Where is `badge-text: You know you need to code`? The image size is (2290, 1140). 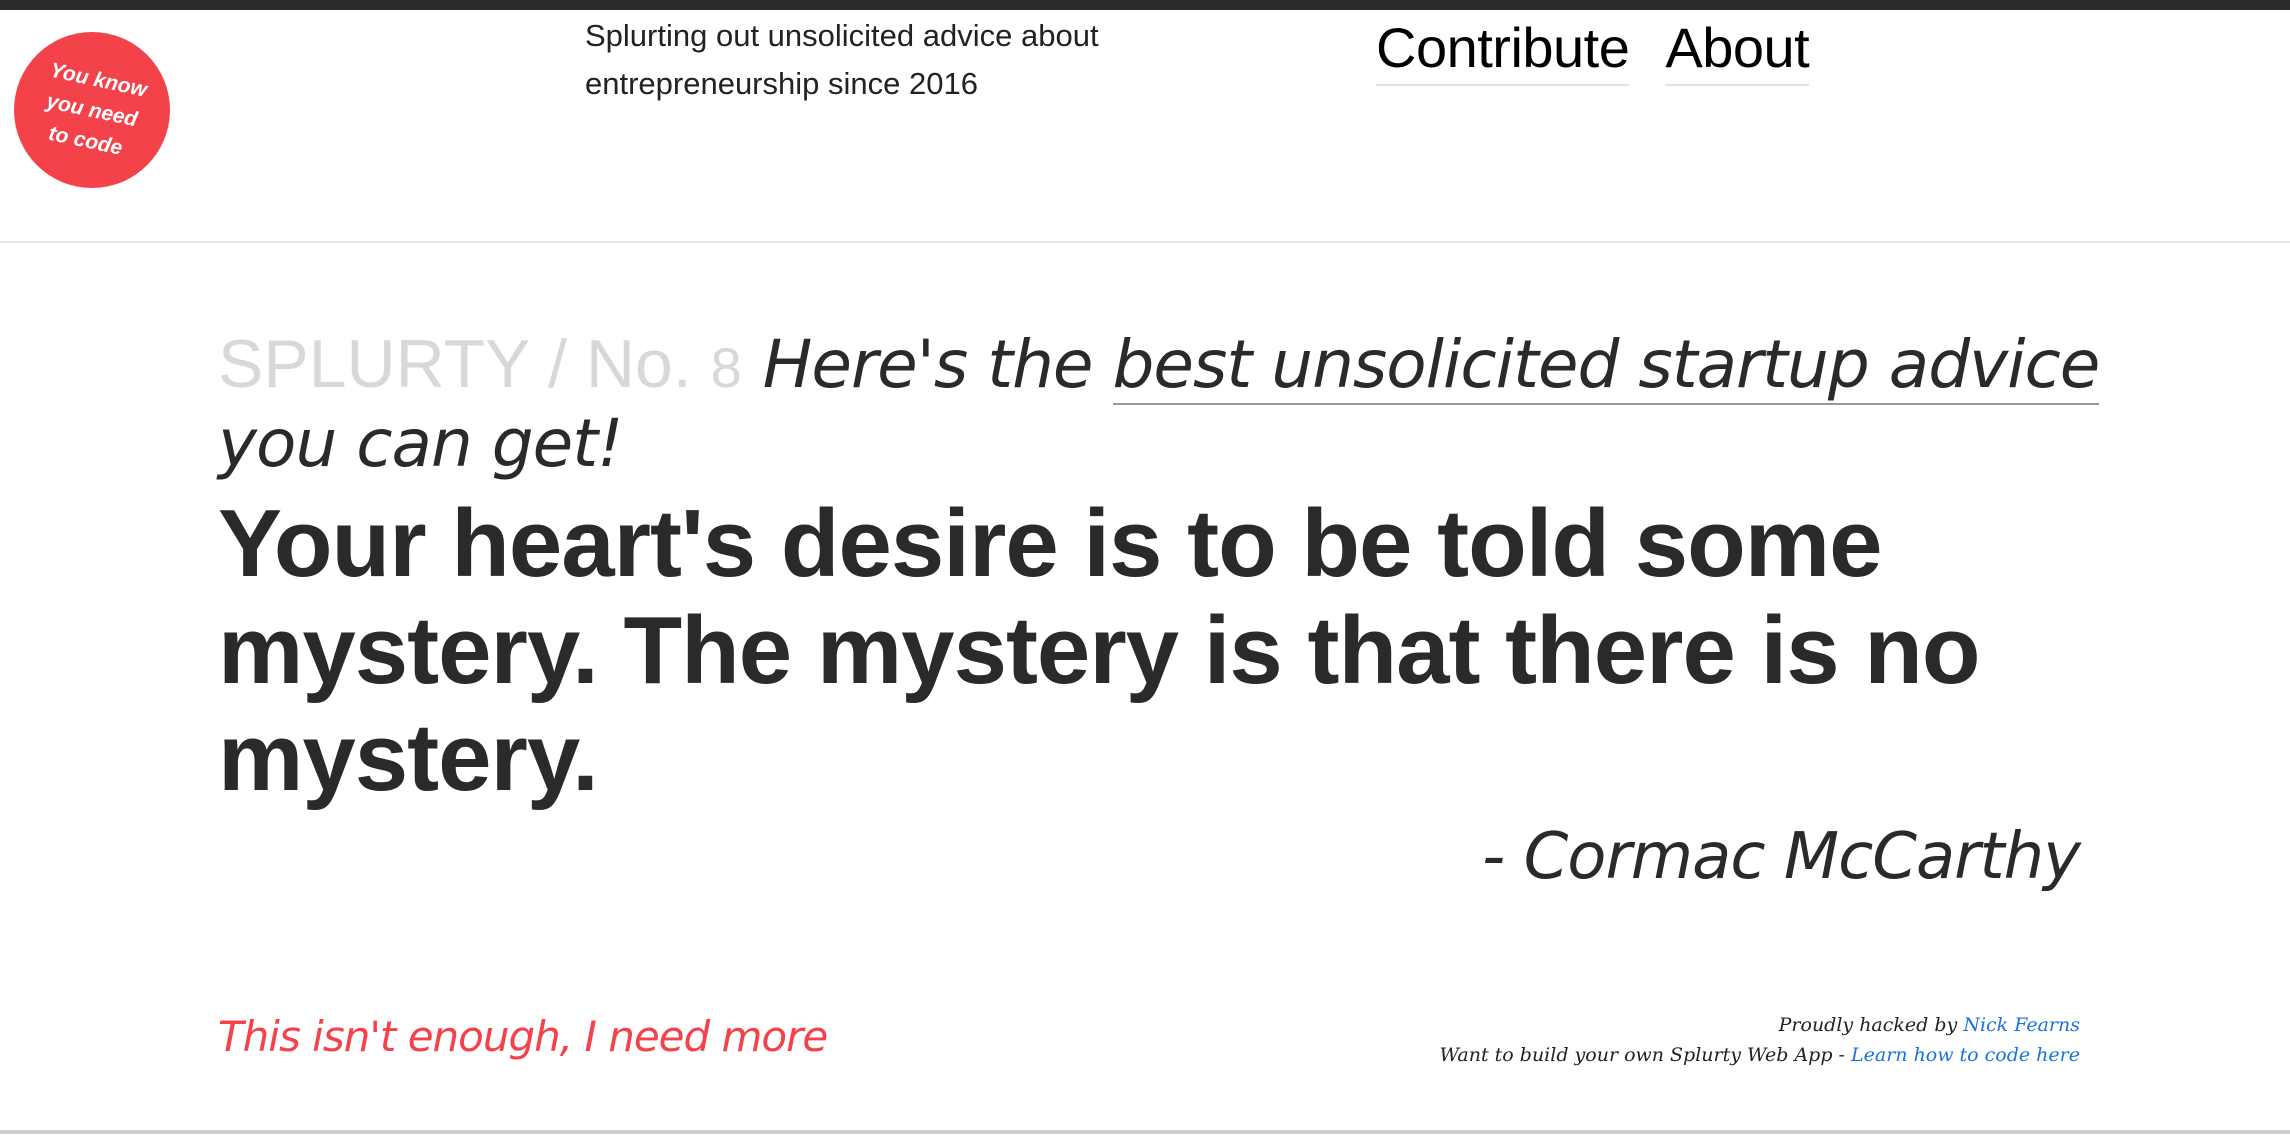
badge-text: You know you need to code is located at coordinates (92, 110).